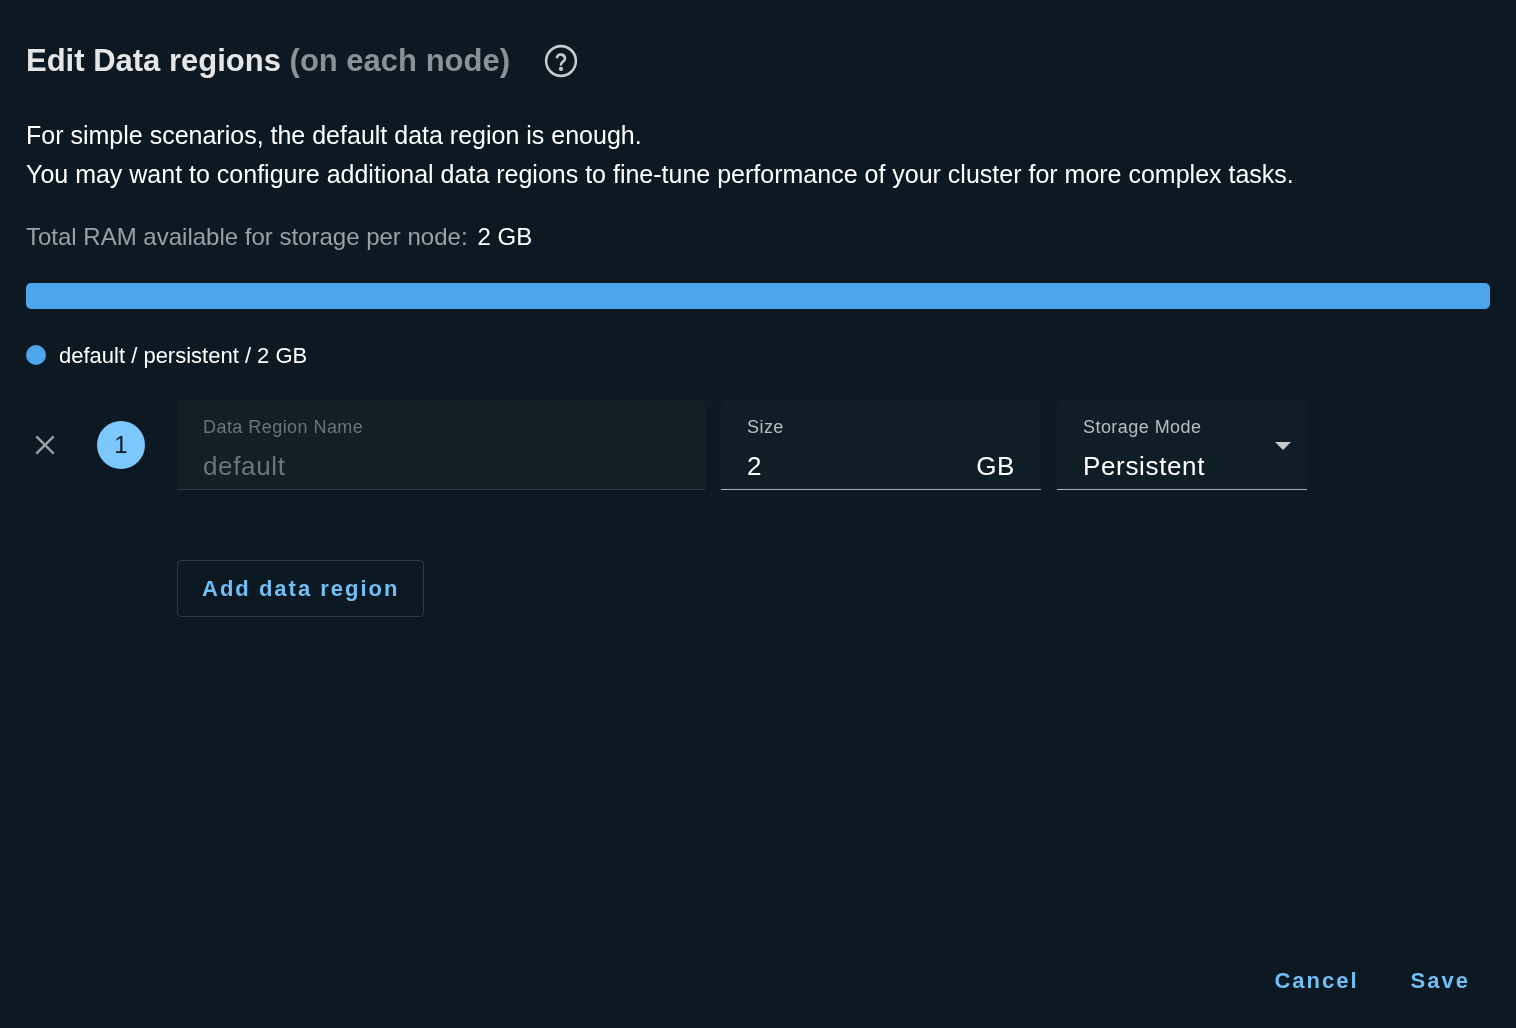 The height and width of the screenshot is (1028, 1516). I want to click on help-icon, so click(561, 61).